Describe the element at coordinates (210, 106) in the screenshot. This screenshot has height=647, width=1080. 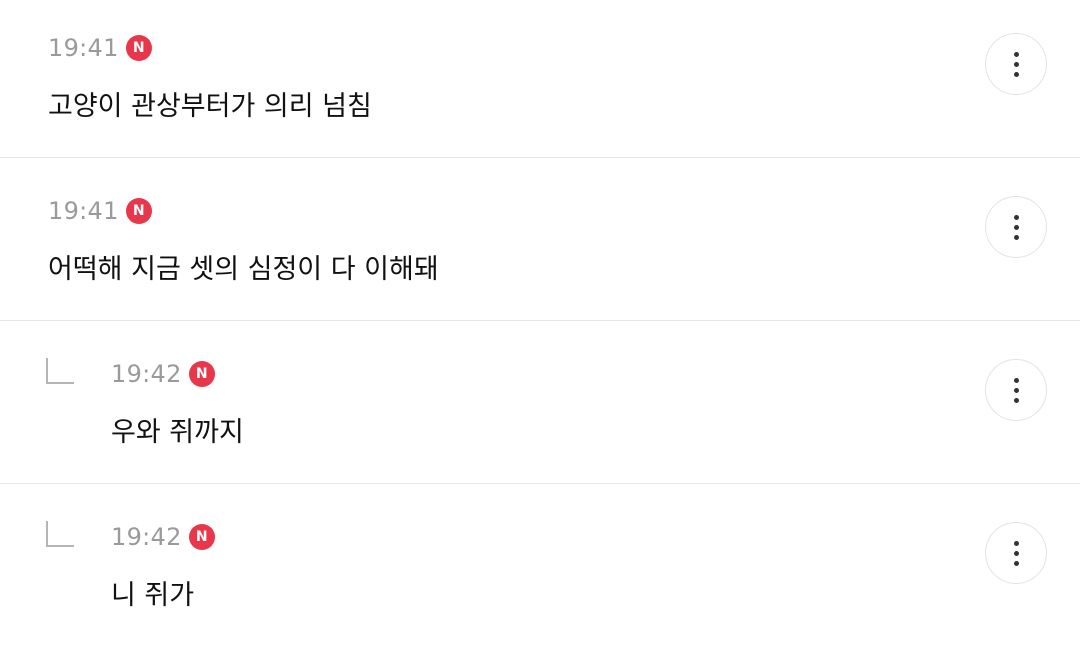
I see `comment-text: 고양이 관상부터가 의리 넘침` at that location.